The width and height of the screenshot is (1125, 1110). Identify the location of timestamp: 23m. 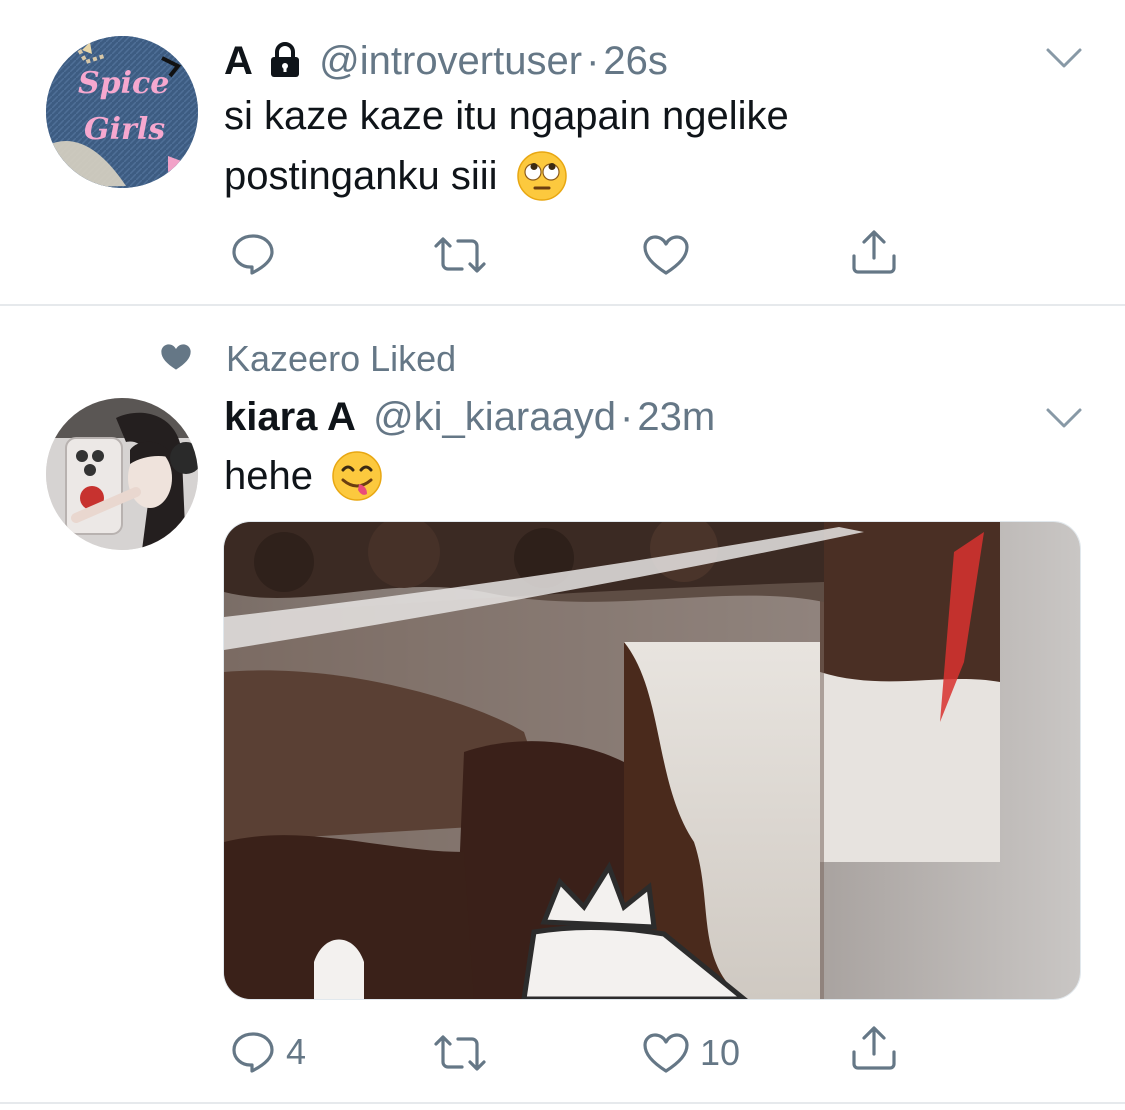
(676, 417).